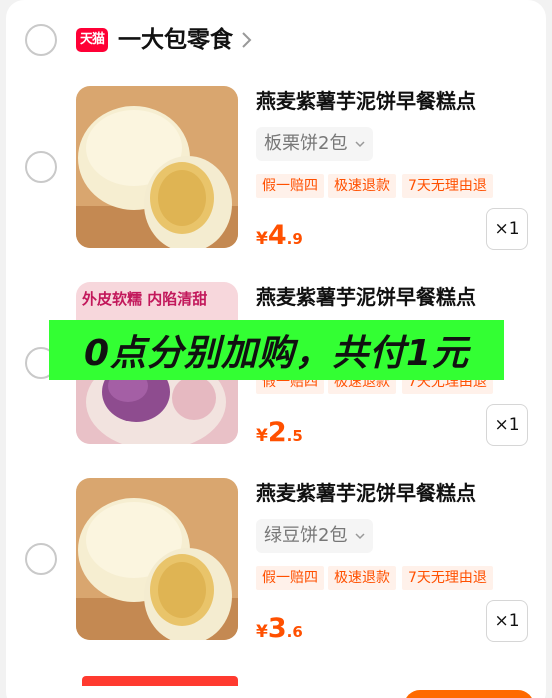 The image size is (552, 698). I want to click on checkout-button-edge, so click(469, 694).